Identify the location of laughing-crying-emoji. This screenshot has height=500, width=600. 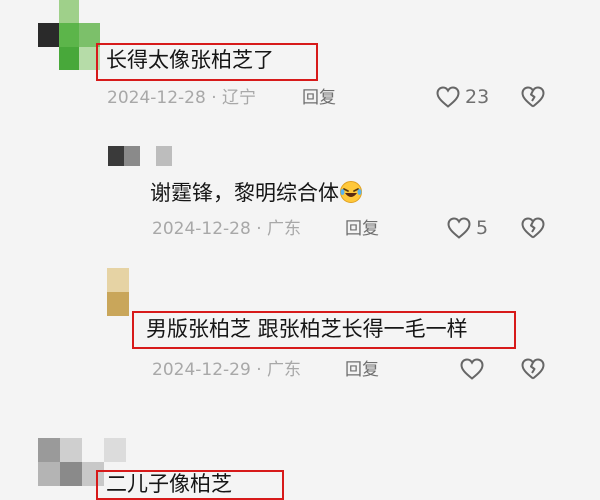
(351, 194).